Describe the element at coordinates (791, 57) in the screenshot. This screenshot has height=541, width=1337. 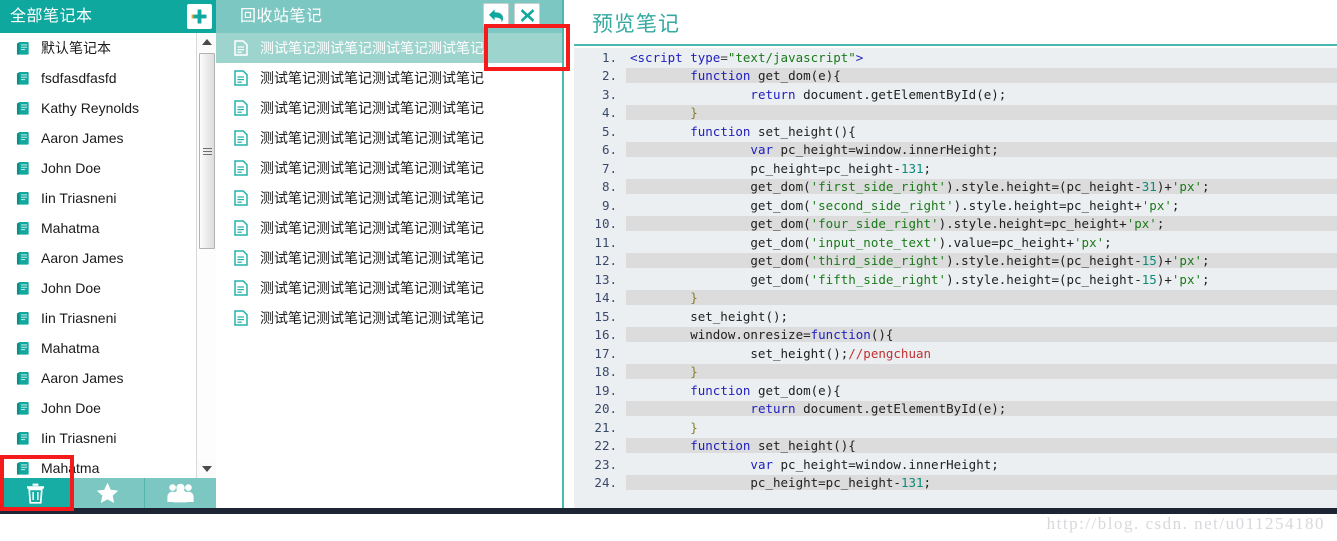
I see `code-token: "text/javascript"` at that location.